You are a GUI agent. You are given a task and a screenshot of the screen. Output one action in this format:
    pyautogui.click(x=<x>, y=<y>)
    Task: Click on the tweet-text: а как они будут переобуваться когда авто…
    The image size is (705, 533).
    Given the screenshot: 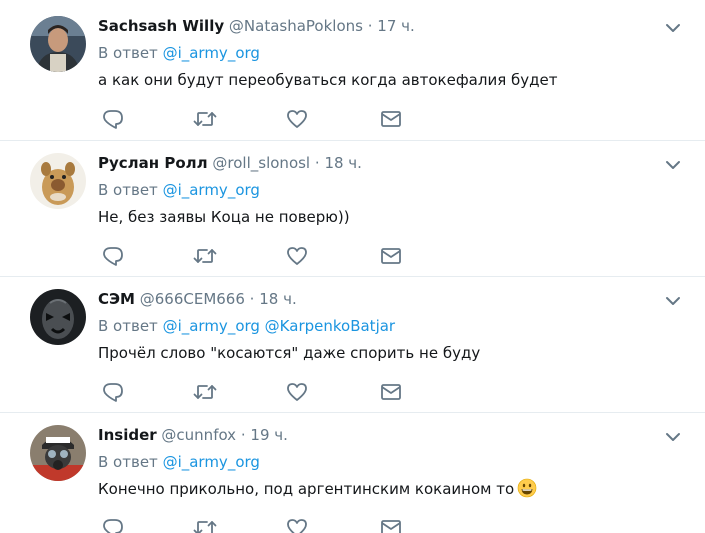 What is the action you would take?
    pyautogui.click(x=328, y=80)
    